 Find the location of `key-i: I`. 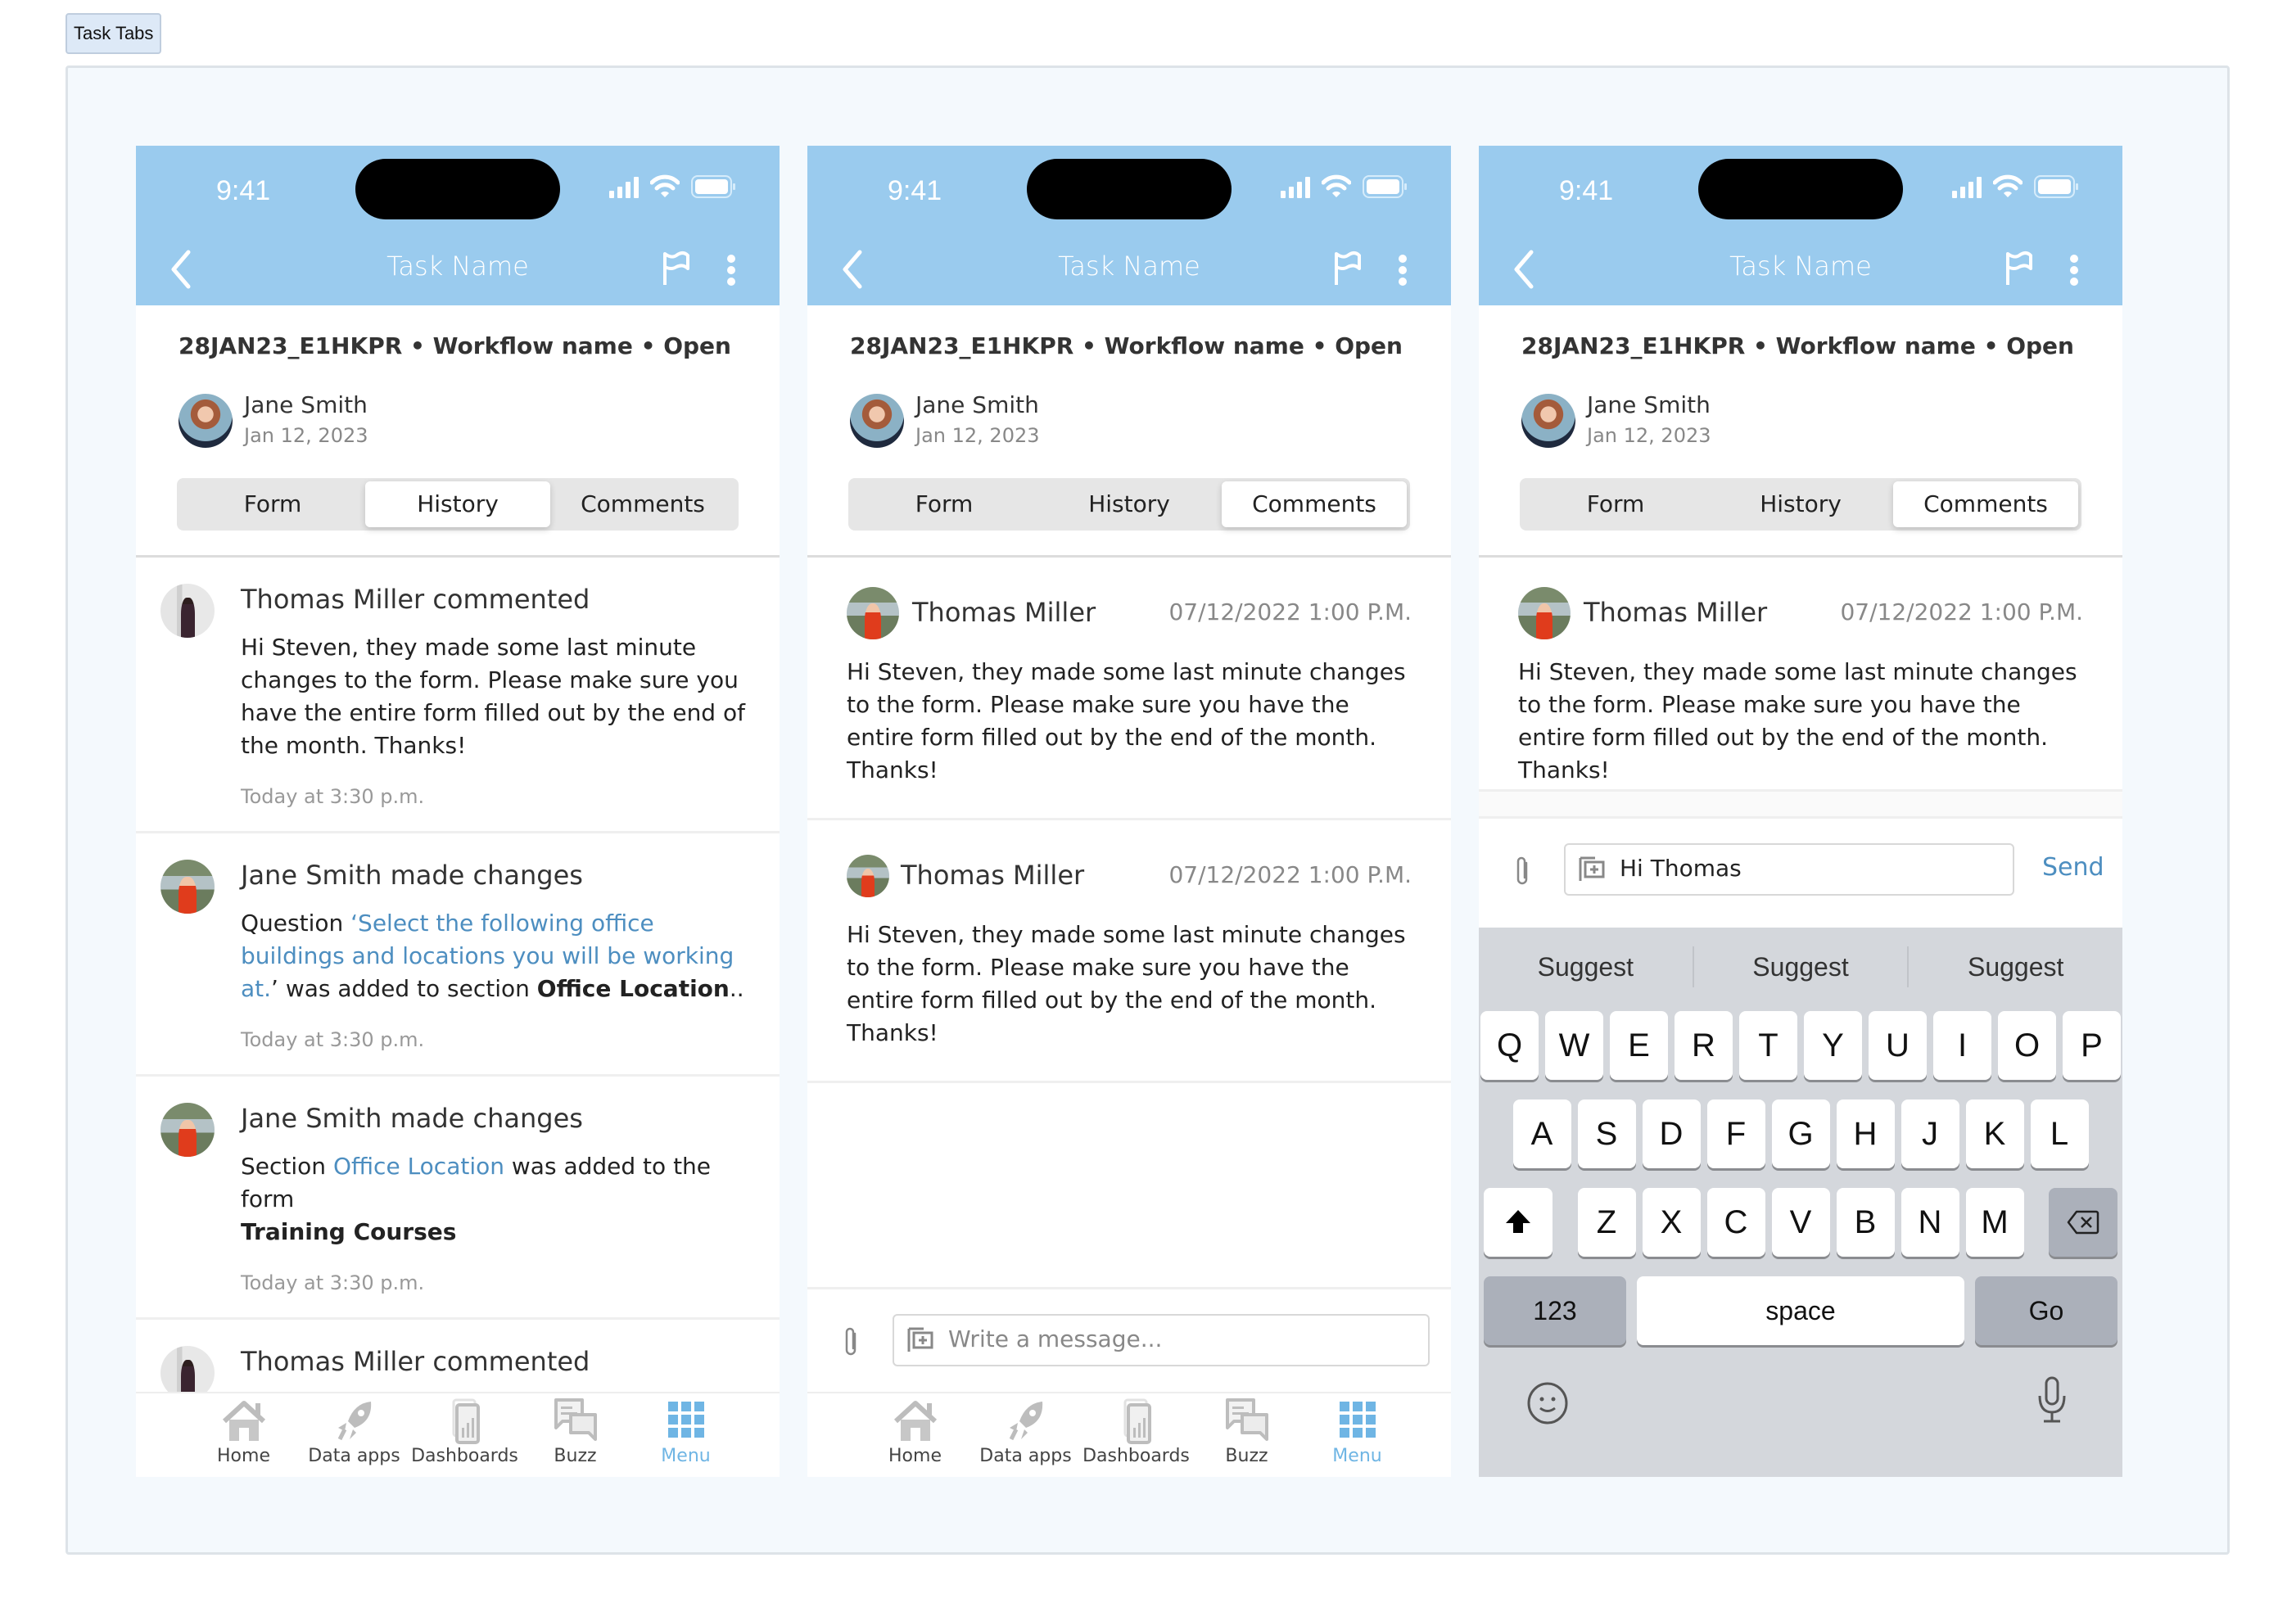

key-i: I is located at coordinates (1962, 1045).